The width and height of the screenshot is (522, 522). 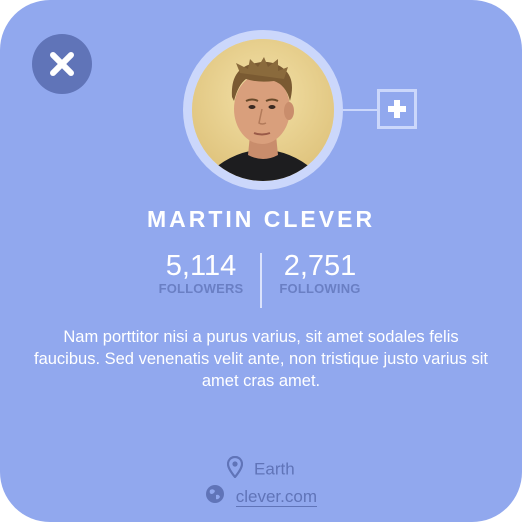 I want to click on avatar-ring, so click(x=263, y=110).